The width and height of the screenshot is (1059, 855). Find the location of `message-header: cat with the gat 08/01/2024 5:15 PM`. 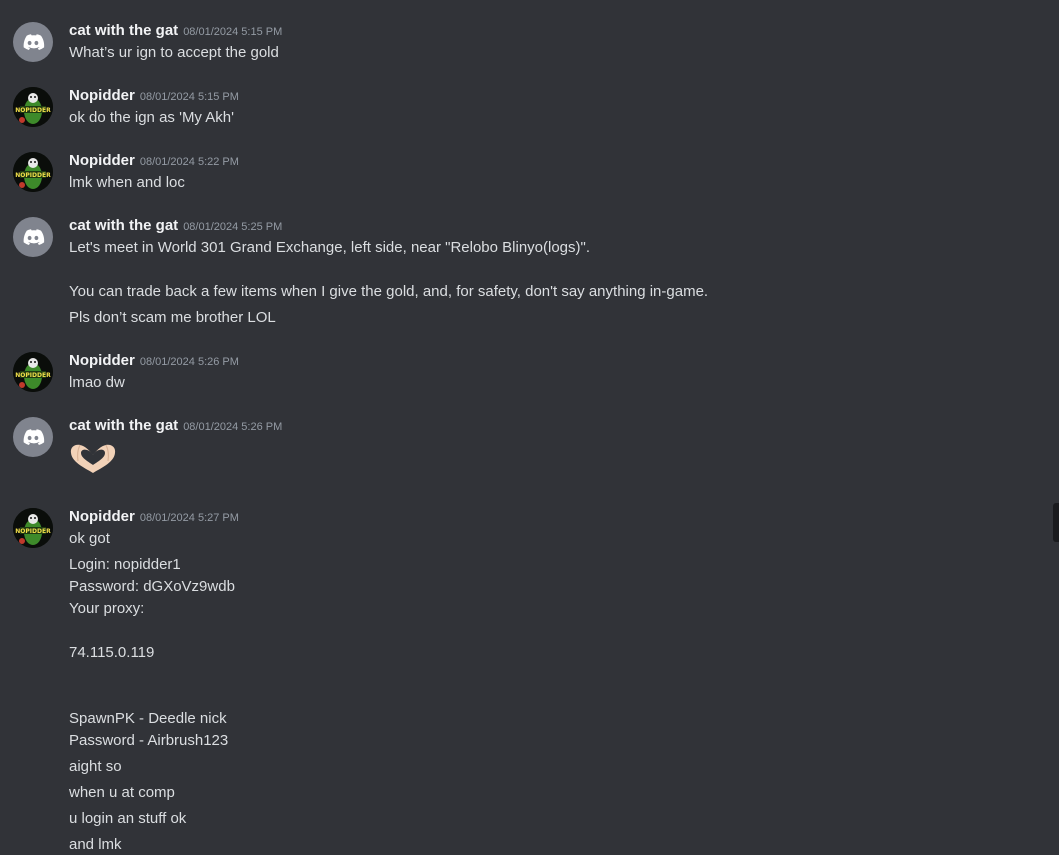

message-header: cat with the gat 08/01/2024 5:15 PM is located at coordinates (175, 31).